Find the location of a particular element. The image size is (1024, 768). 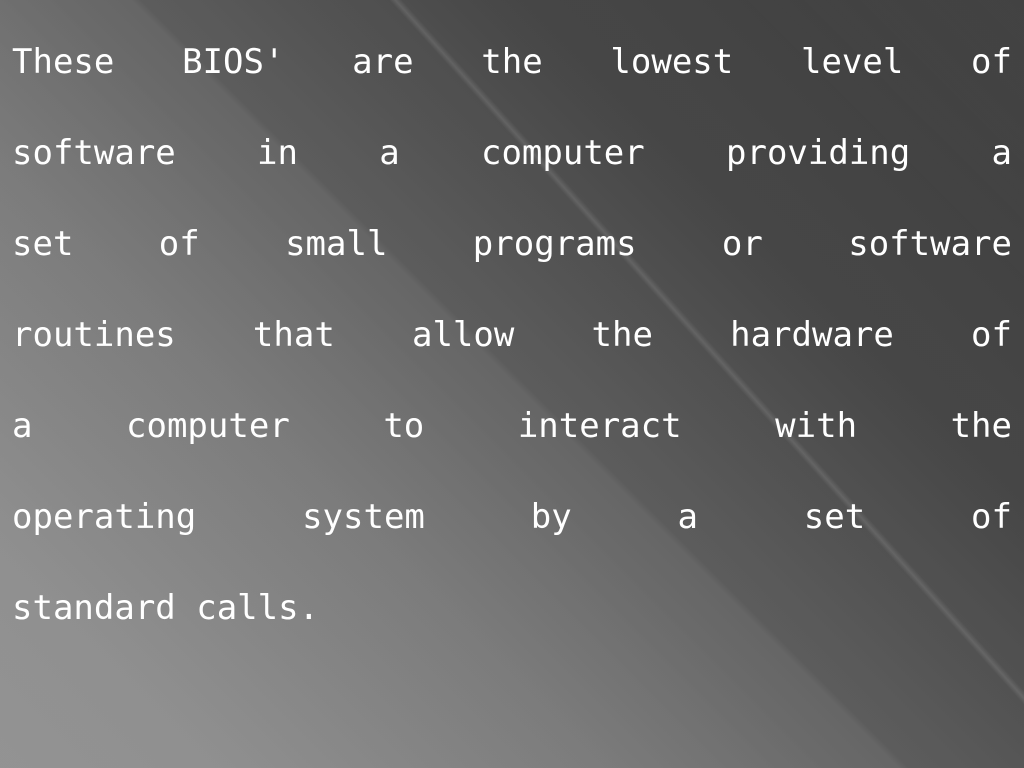

body-line: standard calls. is located at coordinates (166, 608).